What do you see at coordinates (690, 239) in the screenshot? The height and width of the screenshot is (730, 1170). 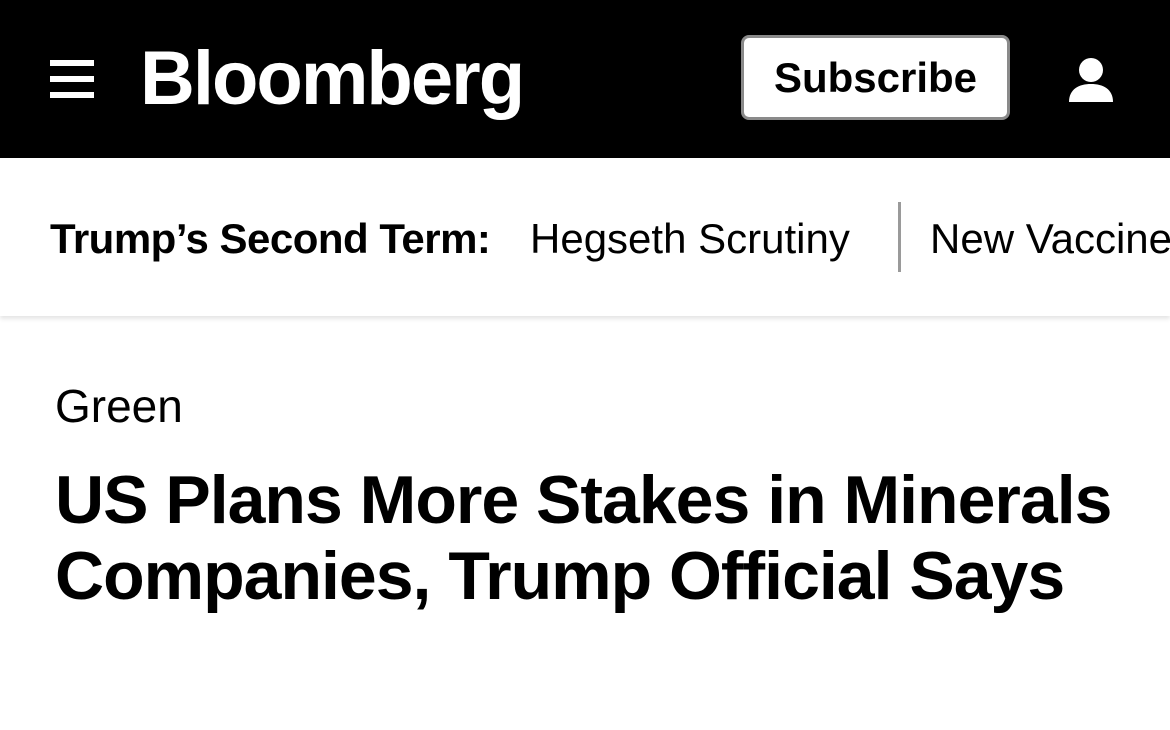 I see `trending-item-hegseth-scrutiny: Hegseth Scrutiny` at bounding box center [690, 239].